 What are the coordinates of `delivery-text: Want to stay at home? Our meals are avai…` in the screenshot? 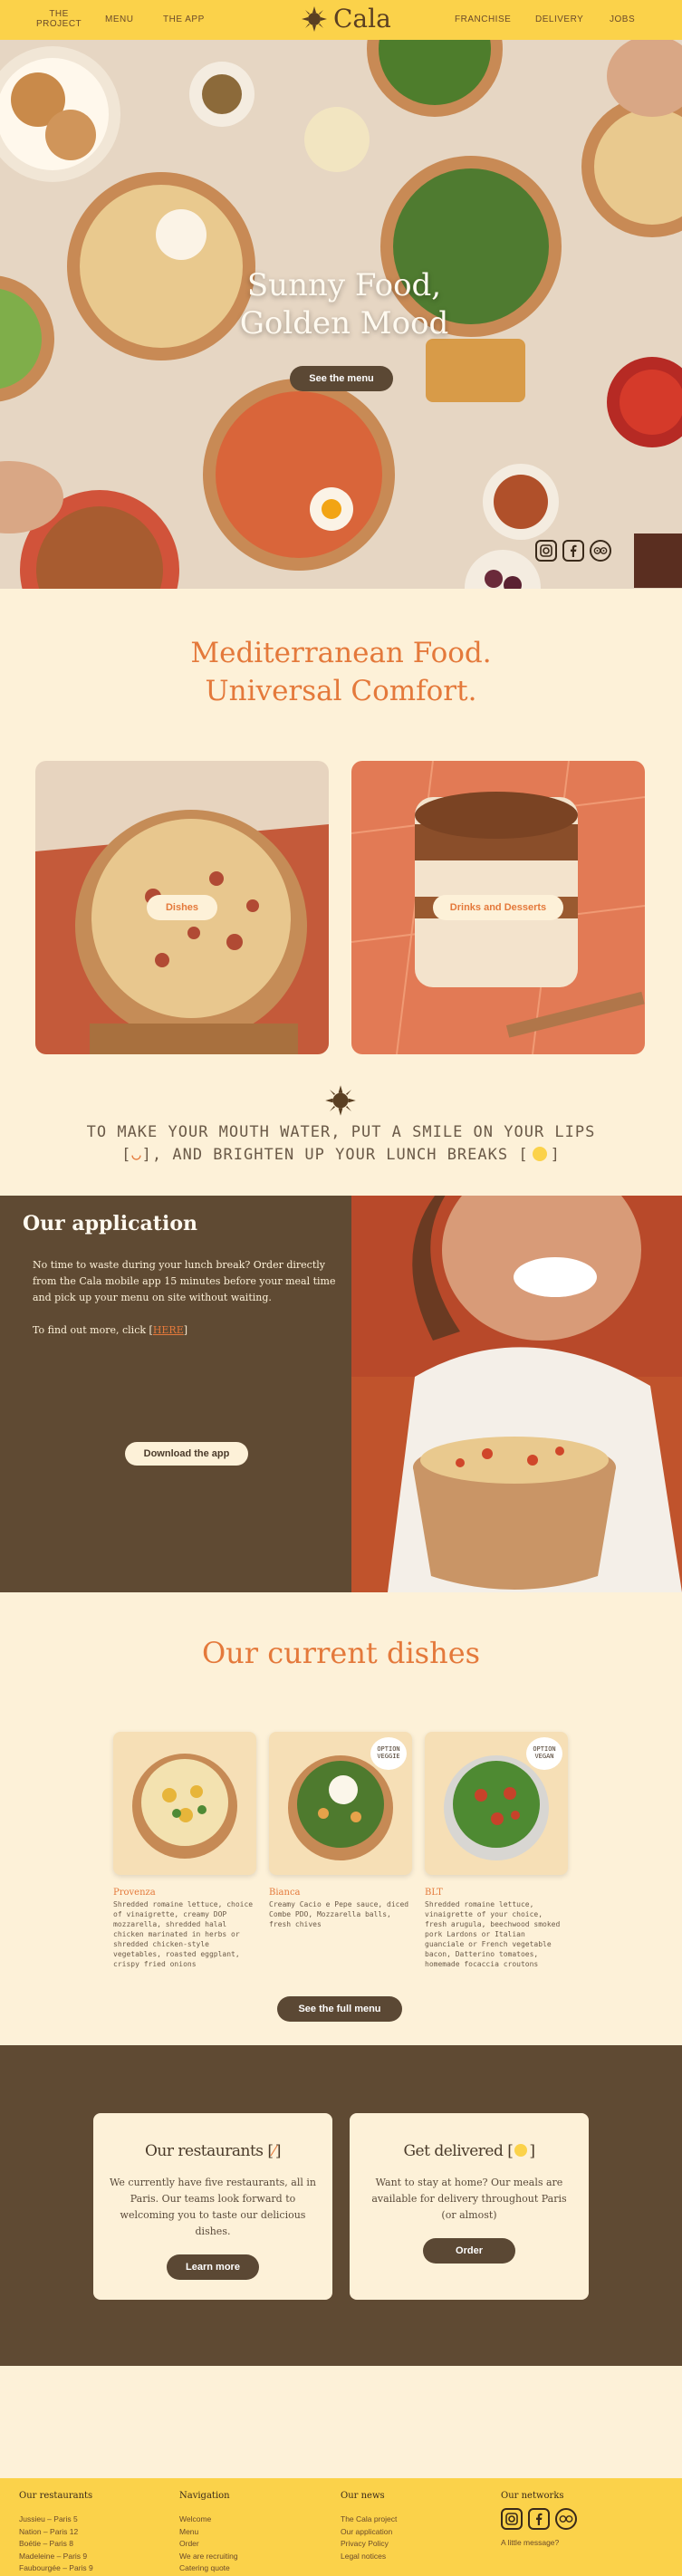 It's located at (469, 2199).